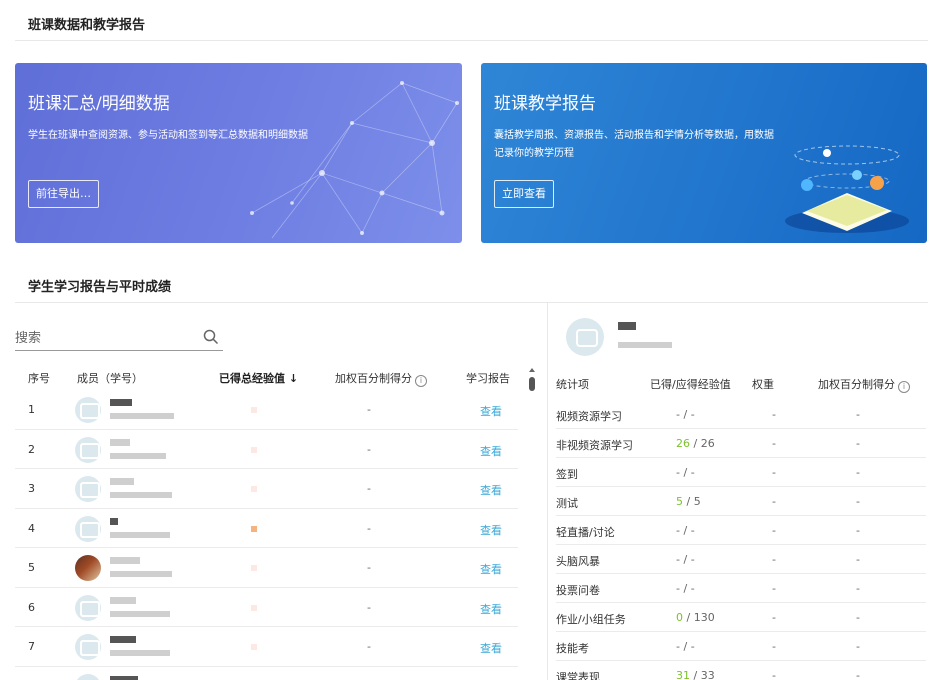 Image resolution: width=940 pixels, height=680 pixels. Describe the element at coordinates (591, 619) in the screenshot. I see `stats-item: 作业/小组任务` at that location.